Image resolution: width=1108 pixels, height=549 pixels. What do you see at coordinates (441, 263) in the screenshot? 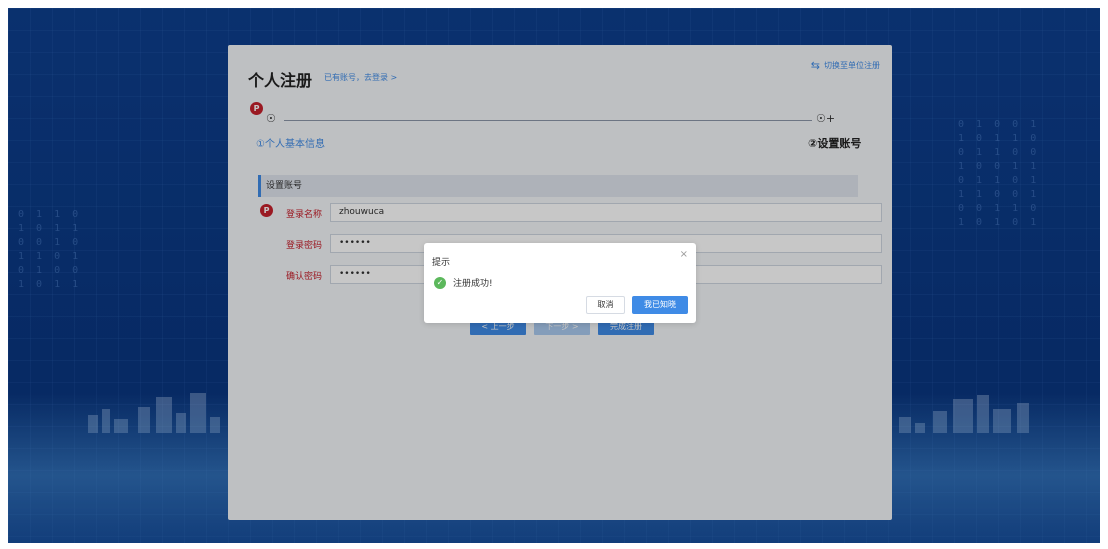
I see `dialog-title: 提示` at bounding box center [441, 263].